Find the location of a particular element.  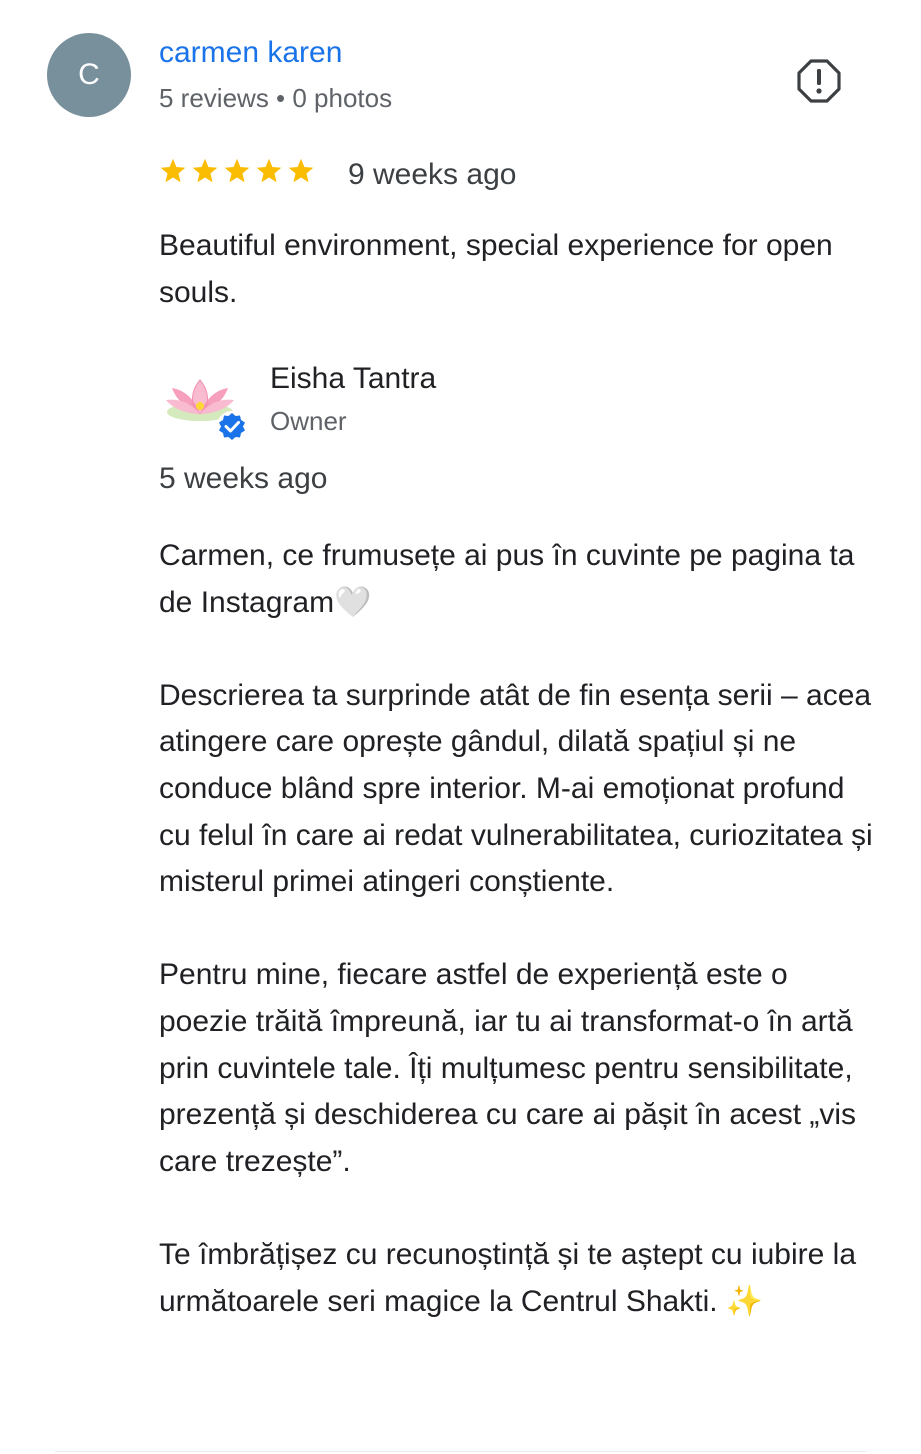

owner-role-label: Owner is located at coordinates (308, 421).